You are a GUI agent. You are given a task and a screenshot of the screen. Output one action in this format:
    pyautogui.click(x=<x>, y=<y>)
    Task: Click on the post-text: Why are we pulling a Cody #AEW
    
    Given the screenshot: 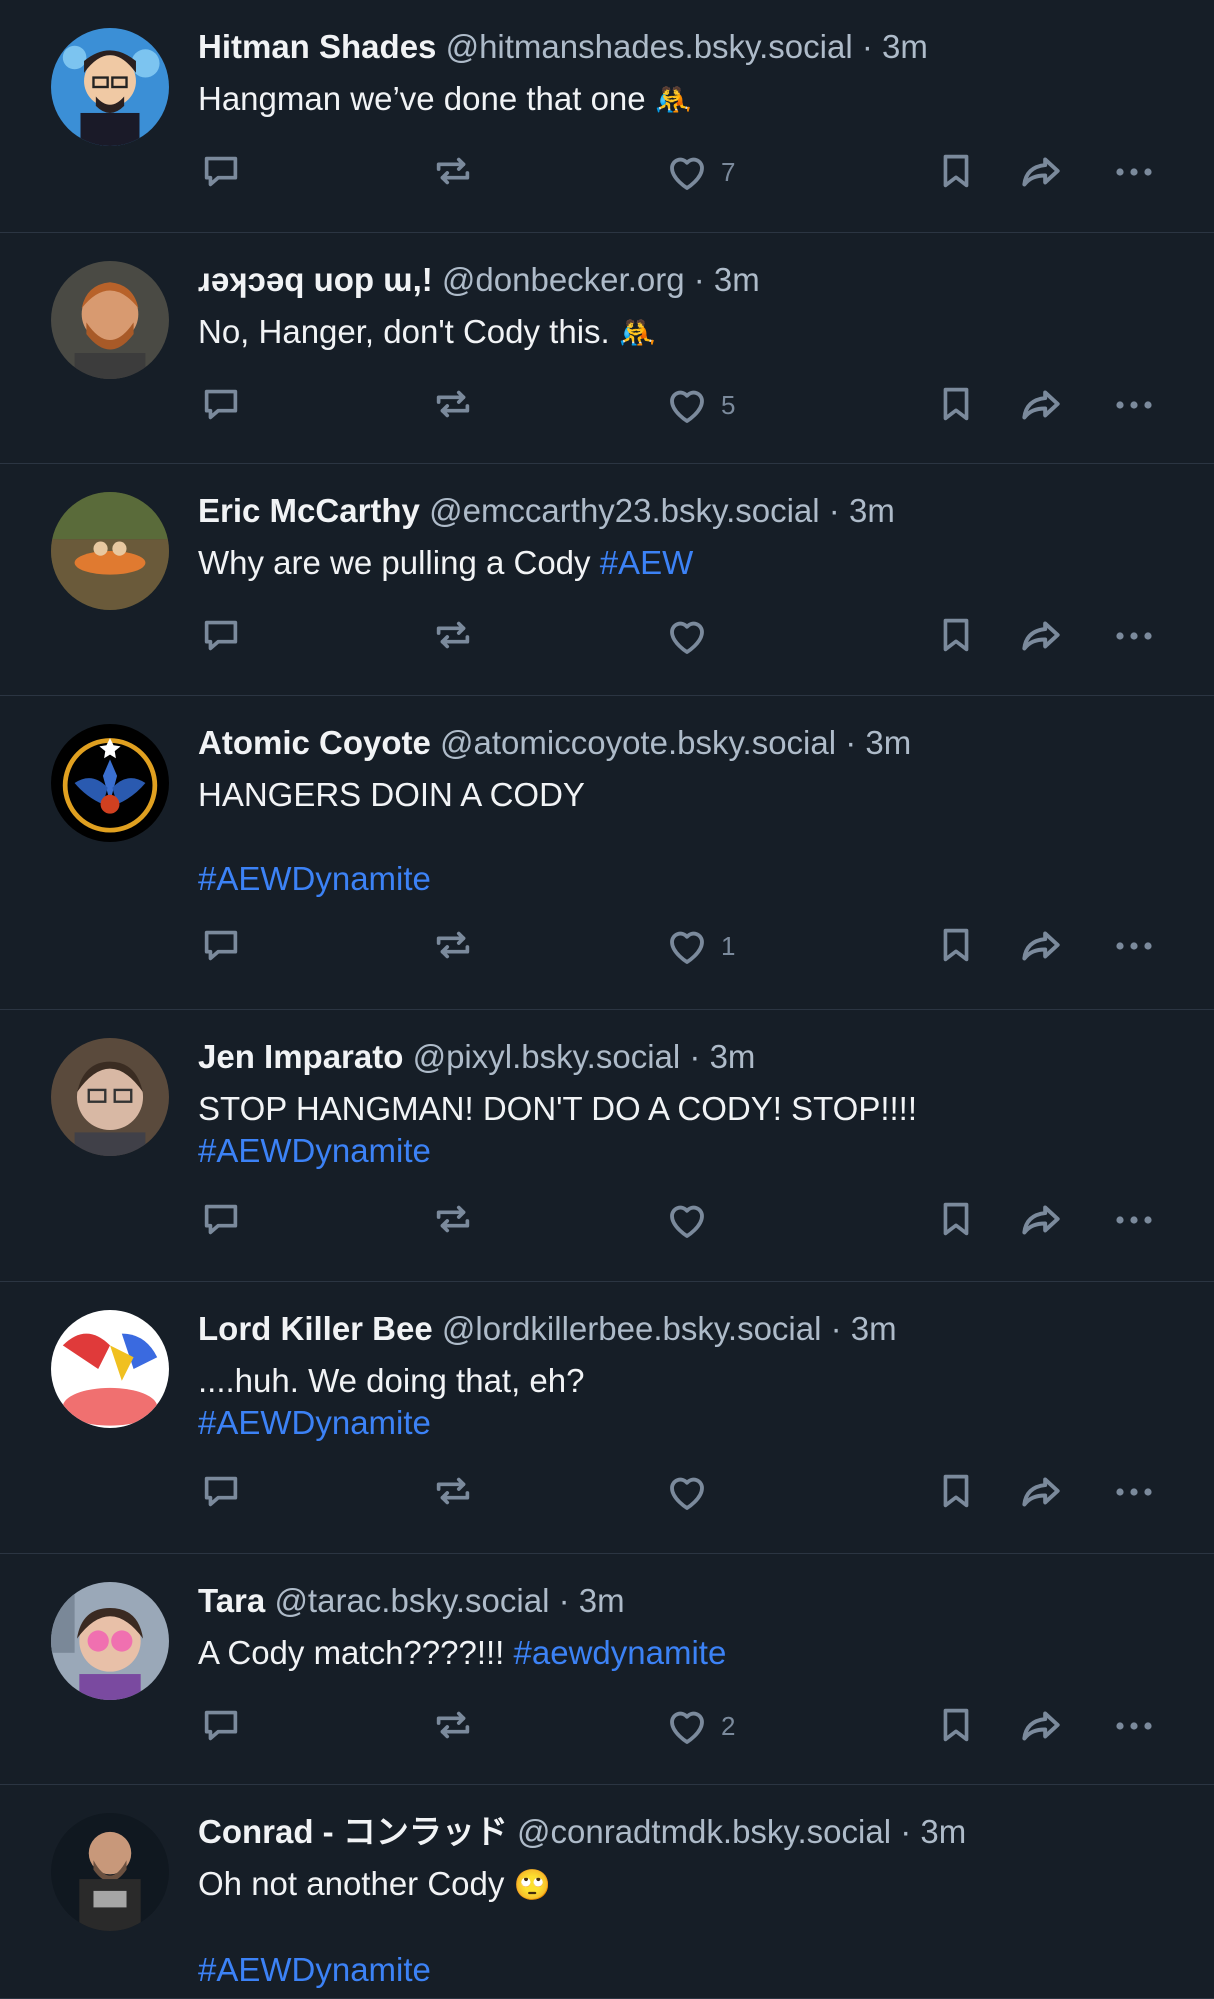 What is the action you would take?
    pyautogui.click(x=686, y=563)
    